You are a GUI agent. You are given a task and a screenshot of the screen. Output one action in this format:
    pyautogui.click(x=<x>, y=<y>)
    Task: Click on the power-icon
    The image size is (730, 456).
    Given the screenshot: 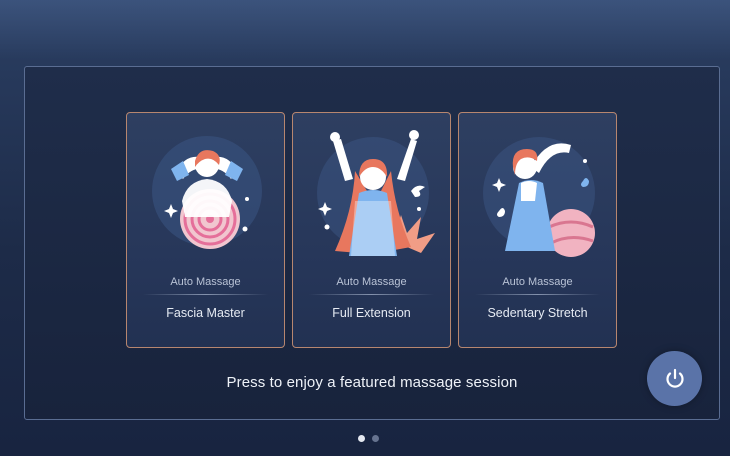 What is the action you would take?
    pyautogui.click(x=674, y=378)
    